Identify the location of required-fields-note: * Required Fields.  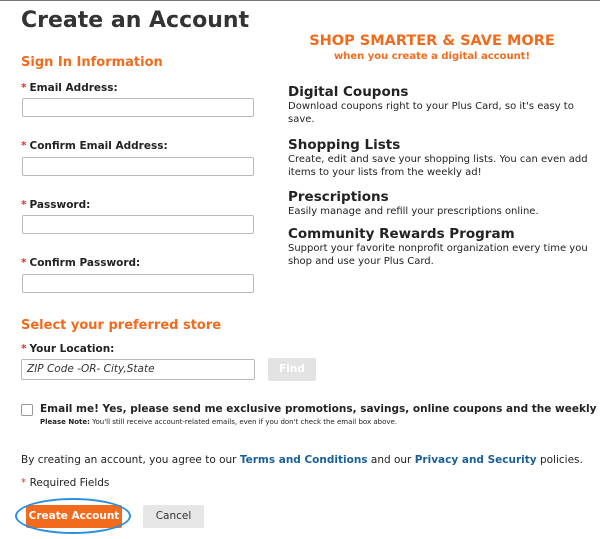
(65, 483).